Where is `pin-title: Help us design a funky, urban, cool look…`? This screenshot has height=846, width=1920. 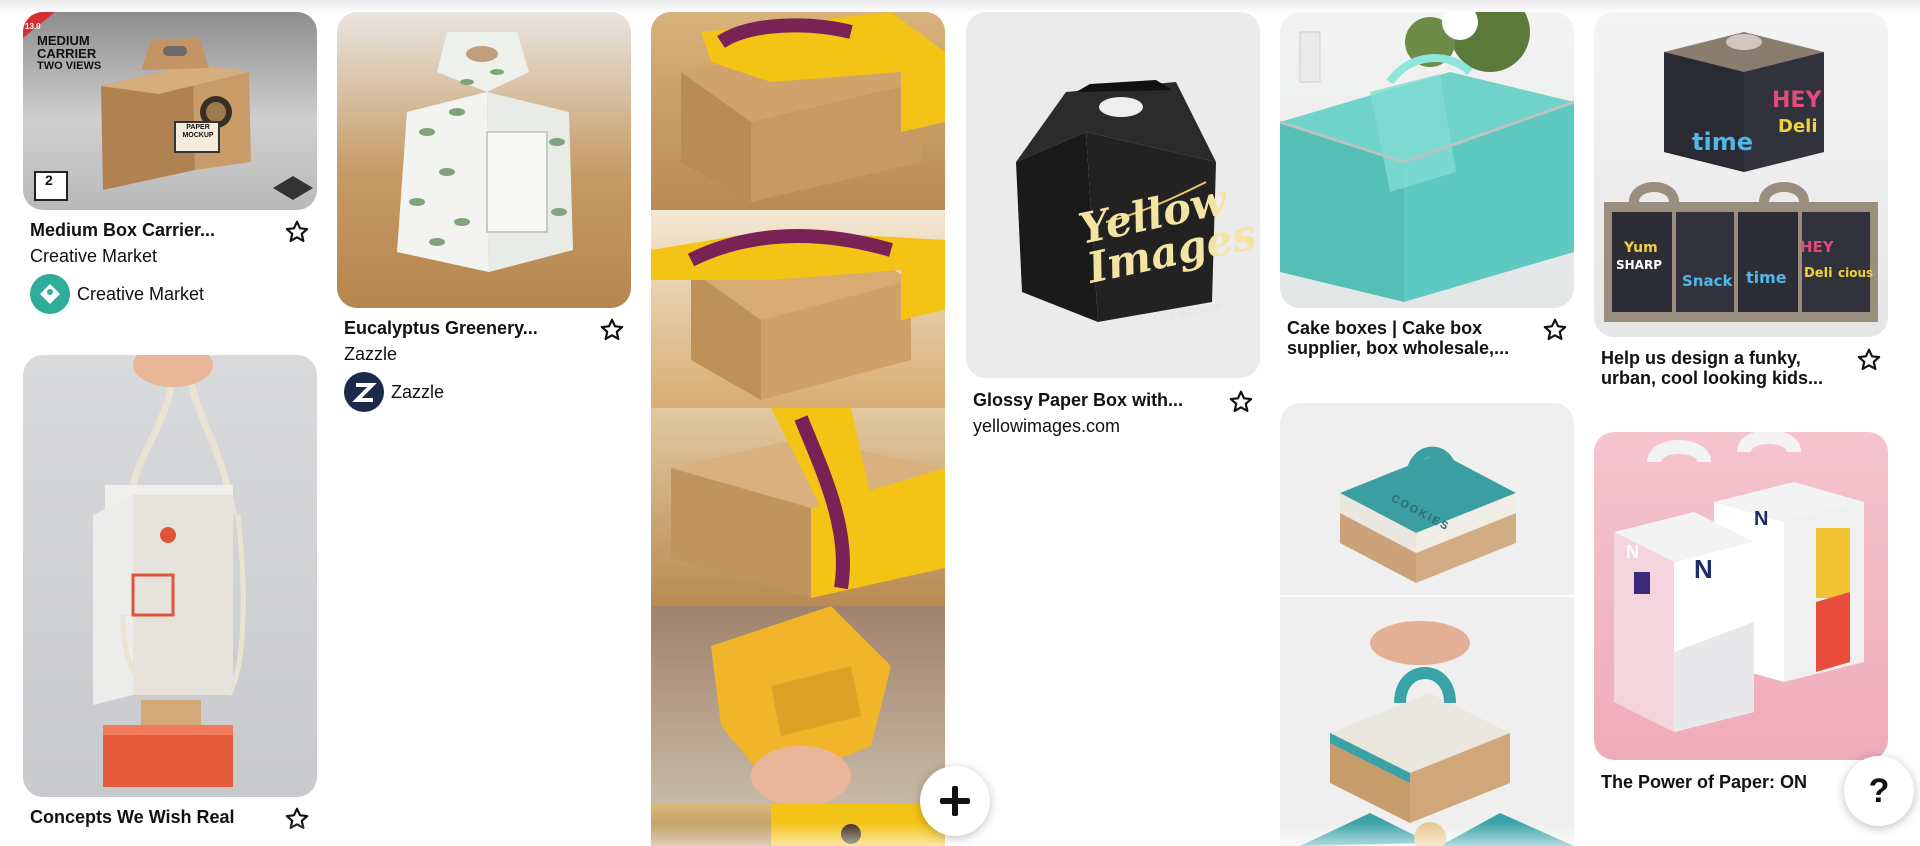 pin-title: Help us design a funky, urban, cool look… is located at coordinates (1712, 368).